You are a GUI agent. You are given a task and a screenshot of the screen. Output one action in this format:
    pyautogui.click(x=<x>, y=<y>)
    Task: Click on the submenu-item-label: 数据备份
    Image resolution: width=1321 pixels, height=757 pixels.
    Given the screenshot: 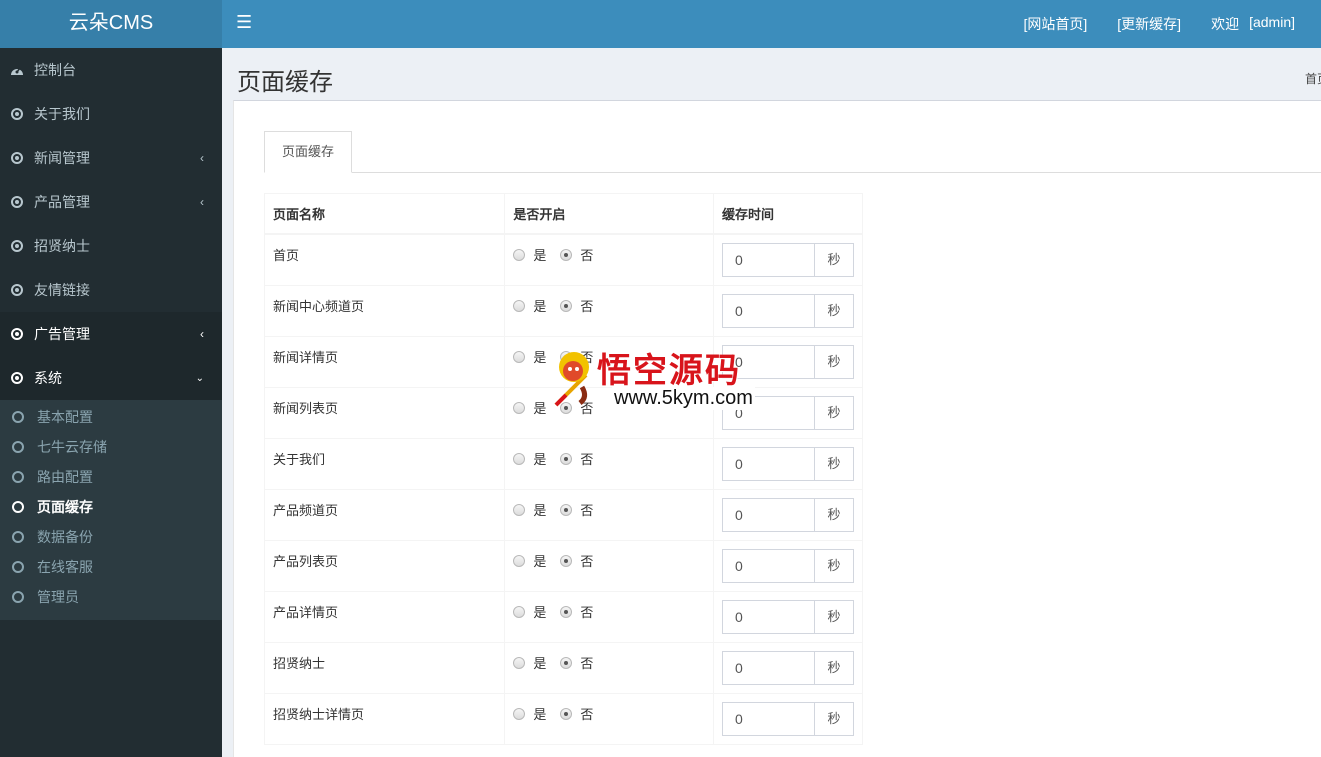 What is the action you would take?
    pyautogui.click(x=65, y=537)
    